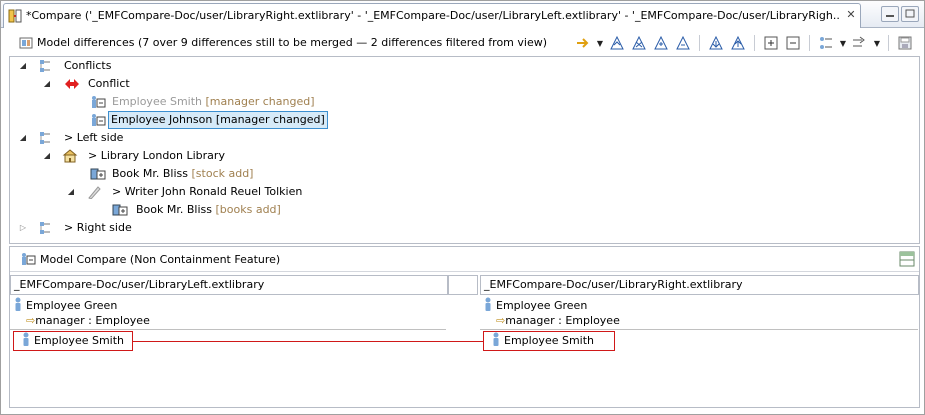 This screenshot has height=415, width=925. I want to click on viewer-title: Model Compare (Non Containment Feature), so click(160, 259).